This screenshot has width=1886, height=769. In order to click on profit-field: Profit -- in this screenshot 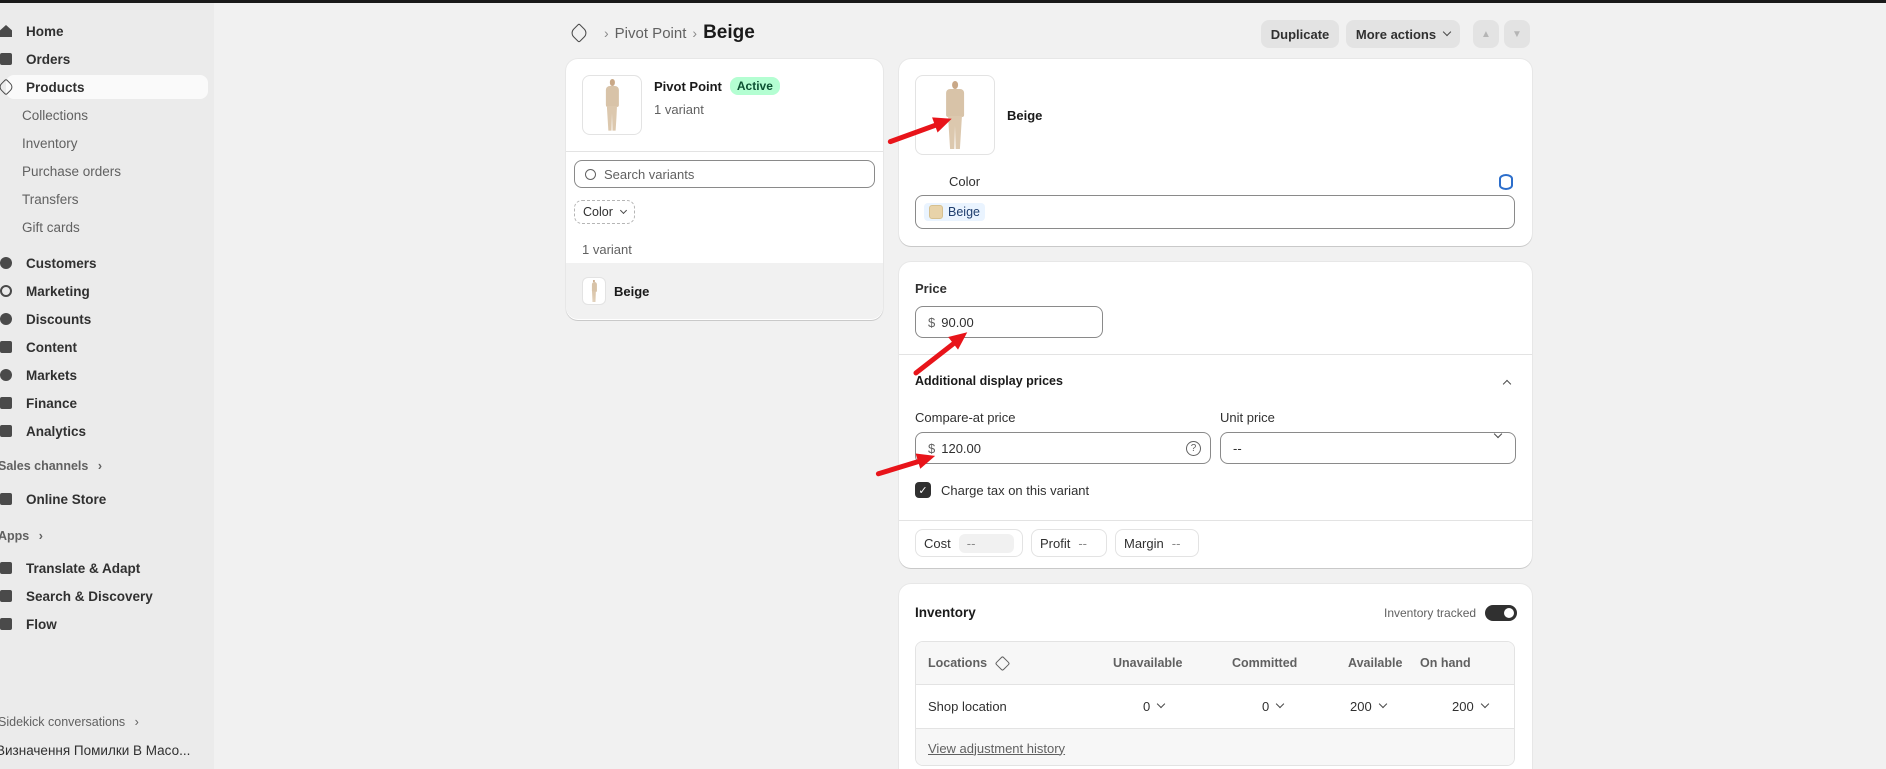, I will do `click(1069, 543)`.